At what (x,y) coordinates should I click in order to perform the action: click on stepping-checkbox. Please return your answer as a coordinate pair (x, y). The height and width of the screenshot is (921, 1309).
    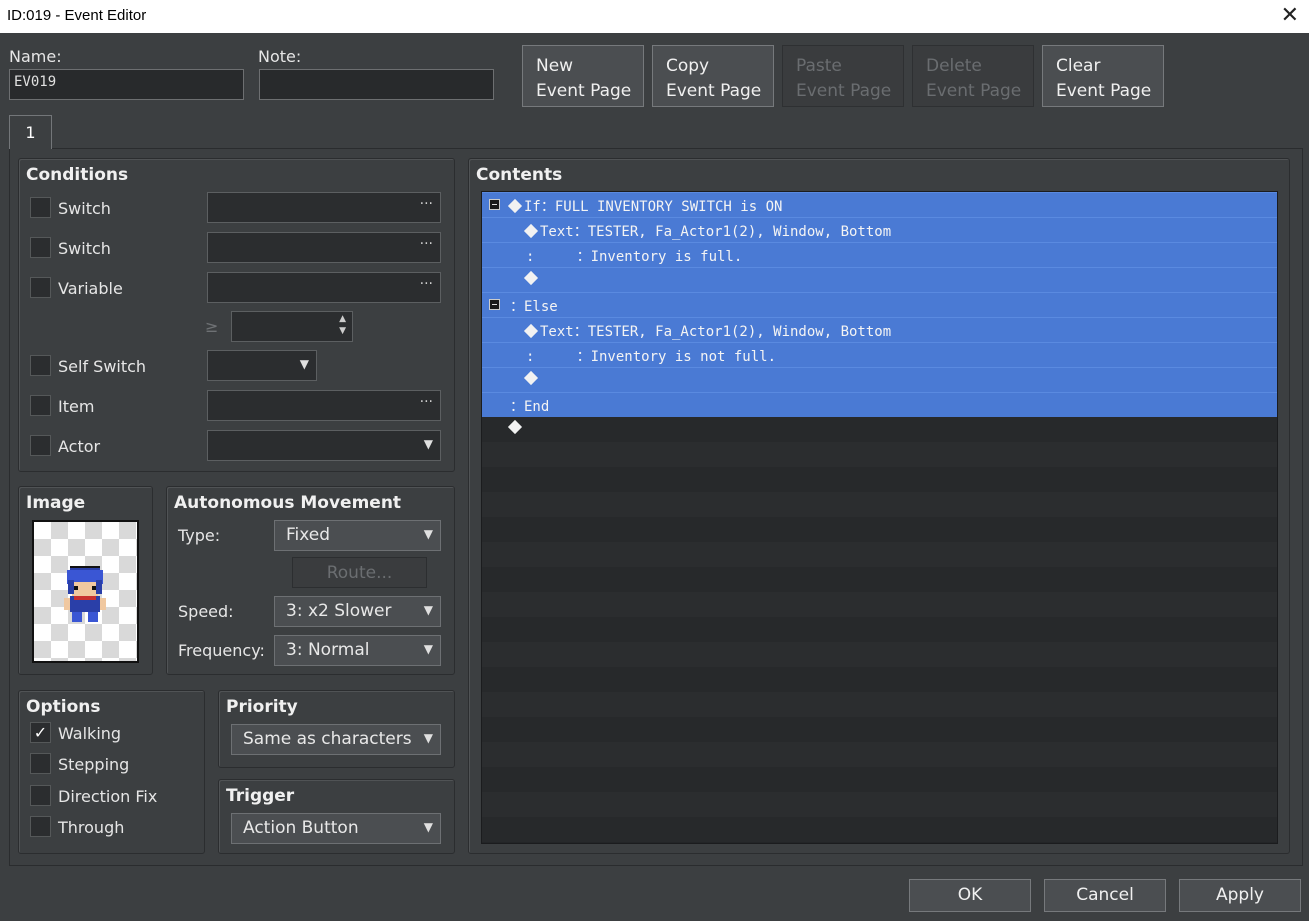
    Looking at the image, I should click on (40, 763).